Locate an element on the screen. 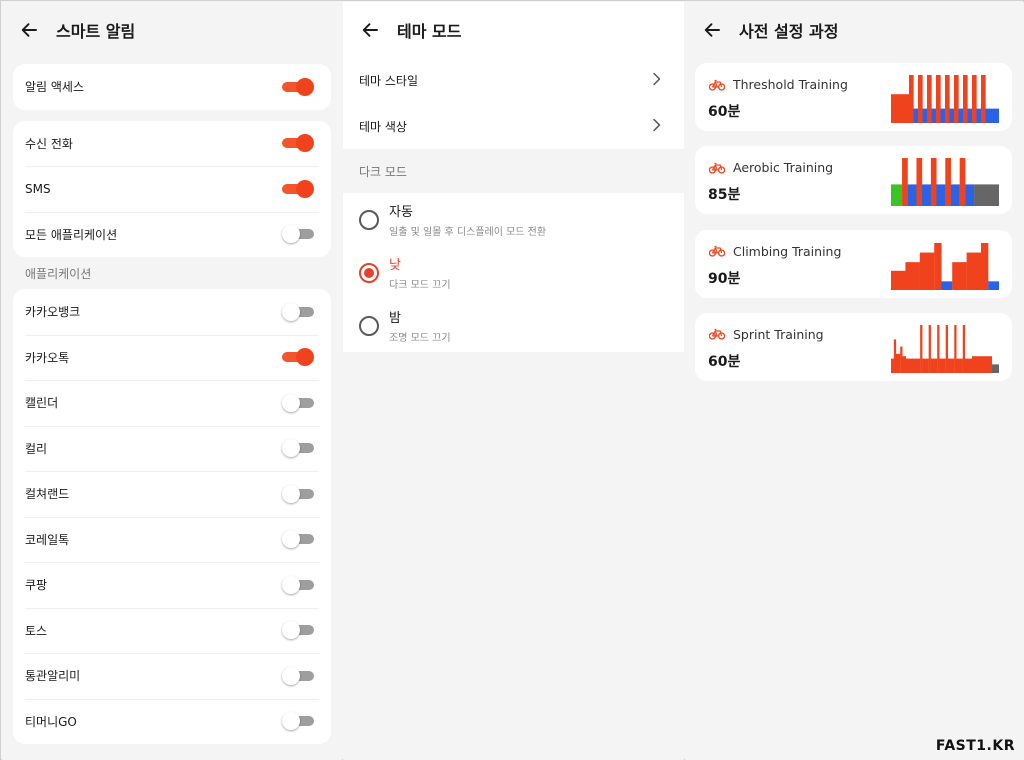 The image size is (1024, 760). app-notification-row: 토스 is located at coordinates (172, 630).